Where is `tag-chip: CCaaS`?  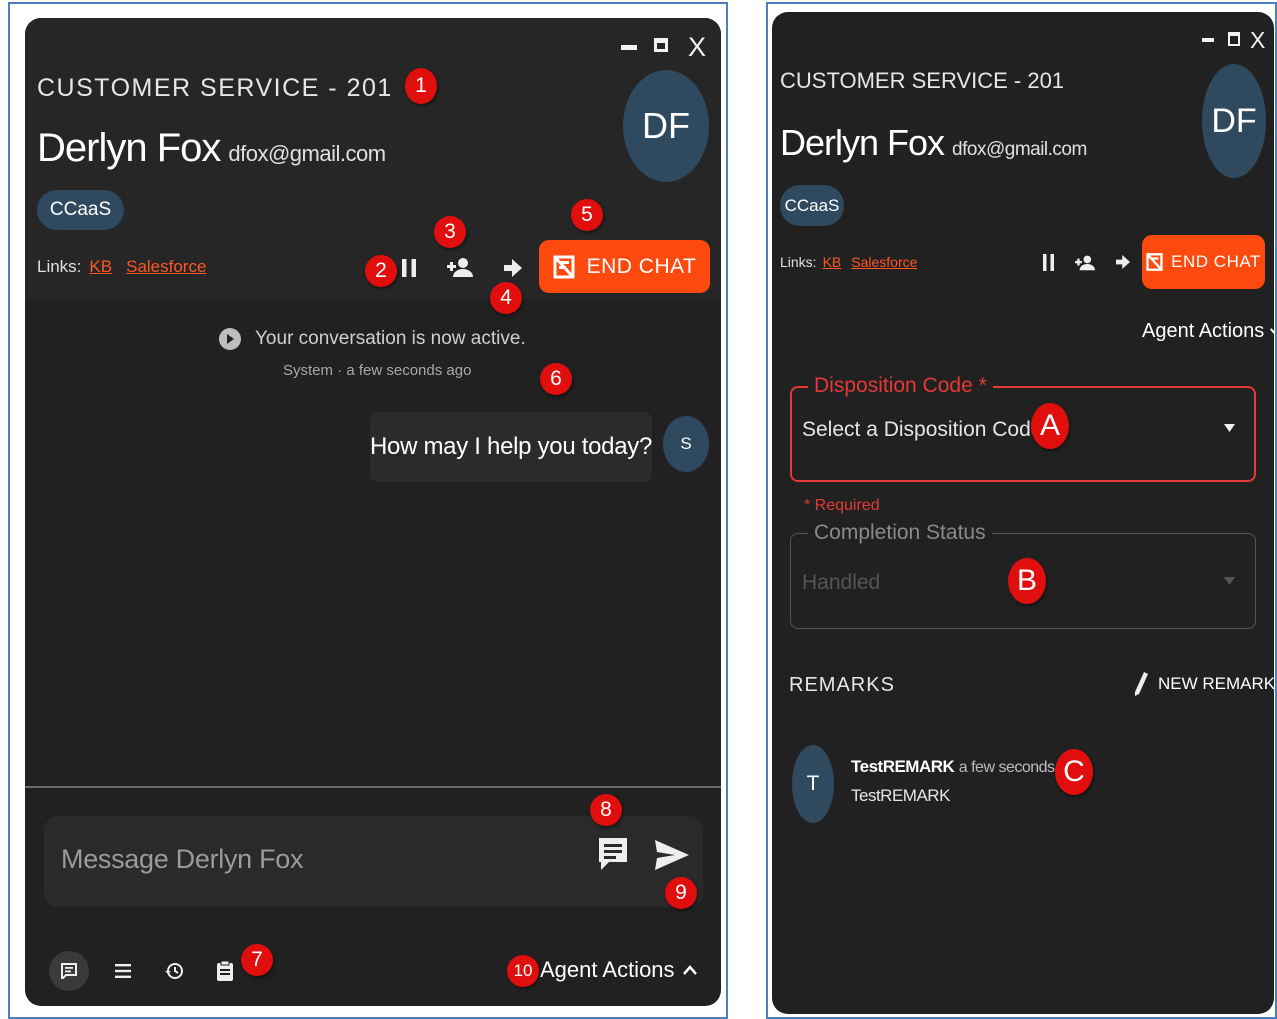 tag-chip: CCaaS is located at coordinates (80, 210).